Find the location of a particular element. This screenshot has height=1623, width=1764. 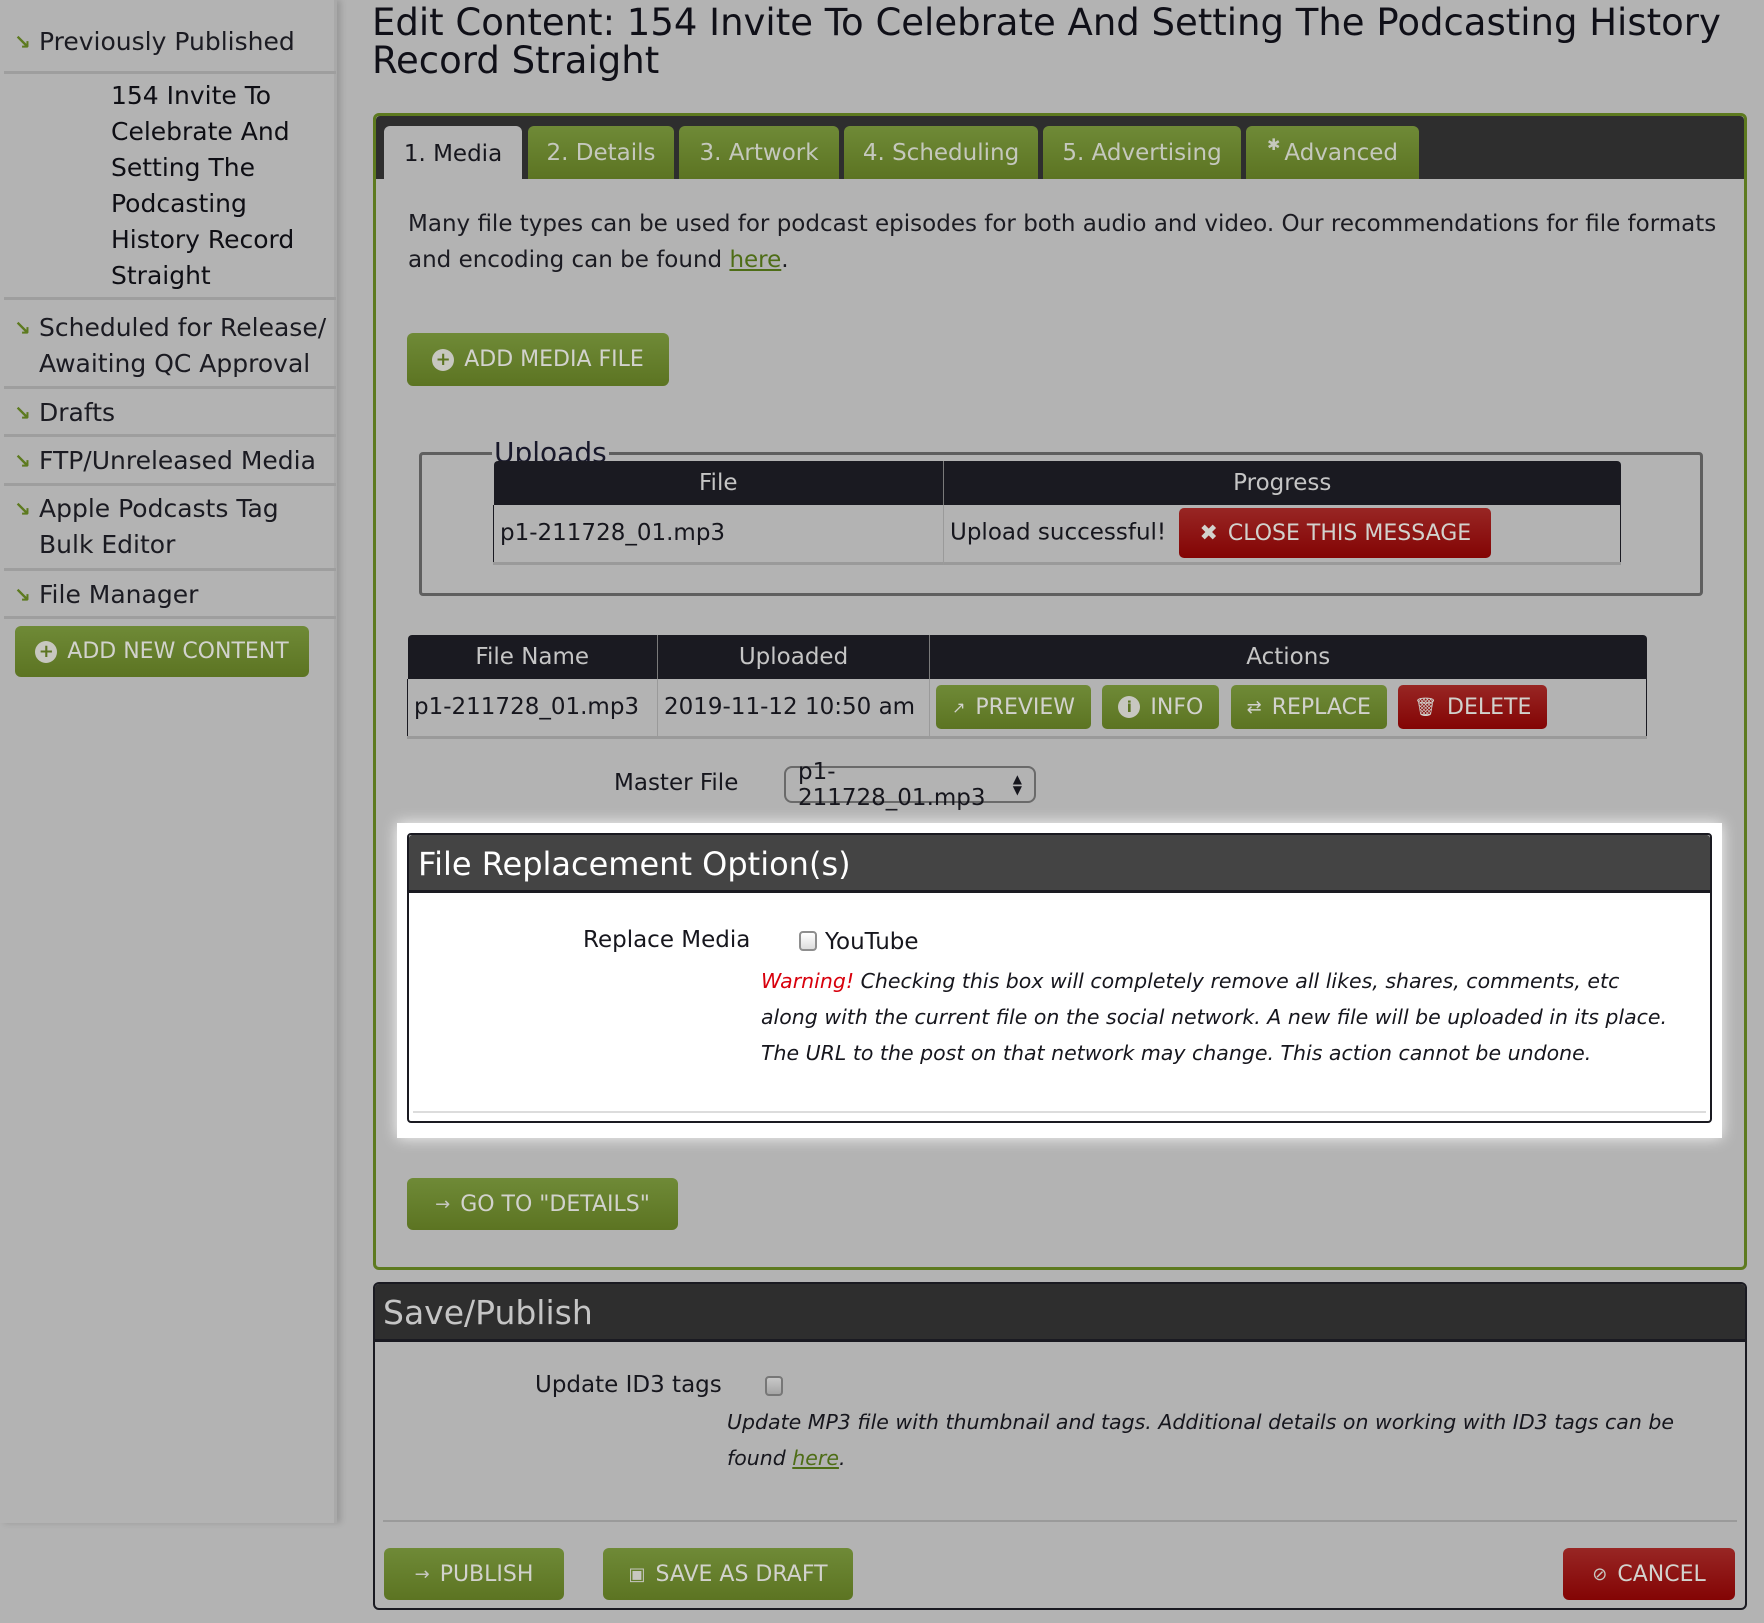

add-media-file-button: + ADD MEDIA FILE is located at coordinates (538, 359).